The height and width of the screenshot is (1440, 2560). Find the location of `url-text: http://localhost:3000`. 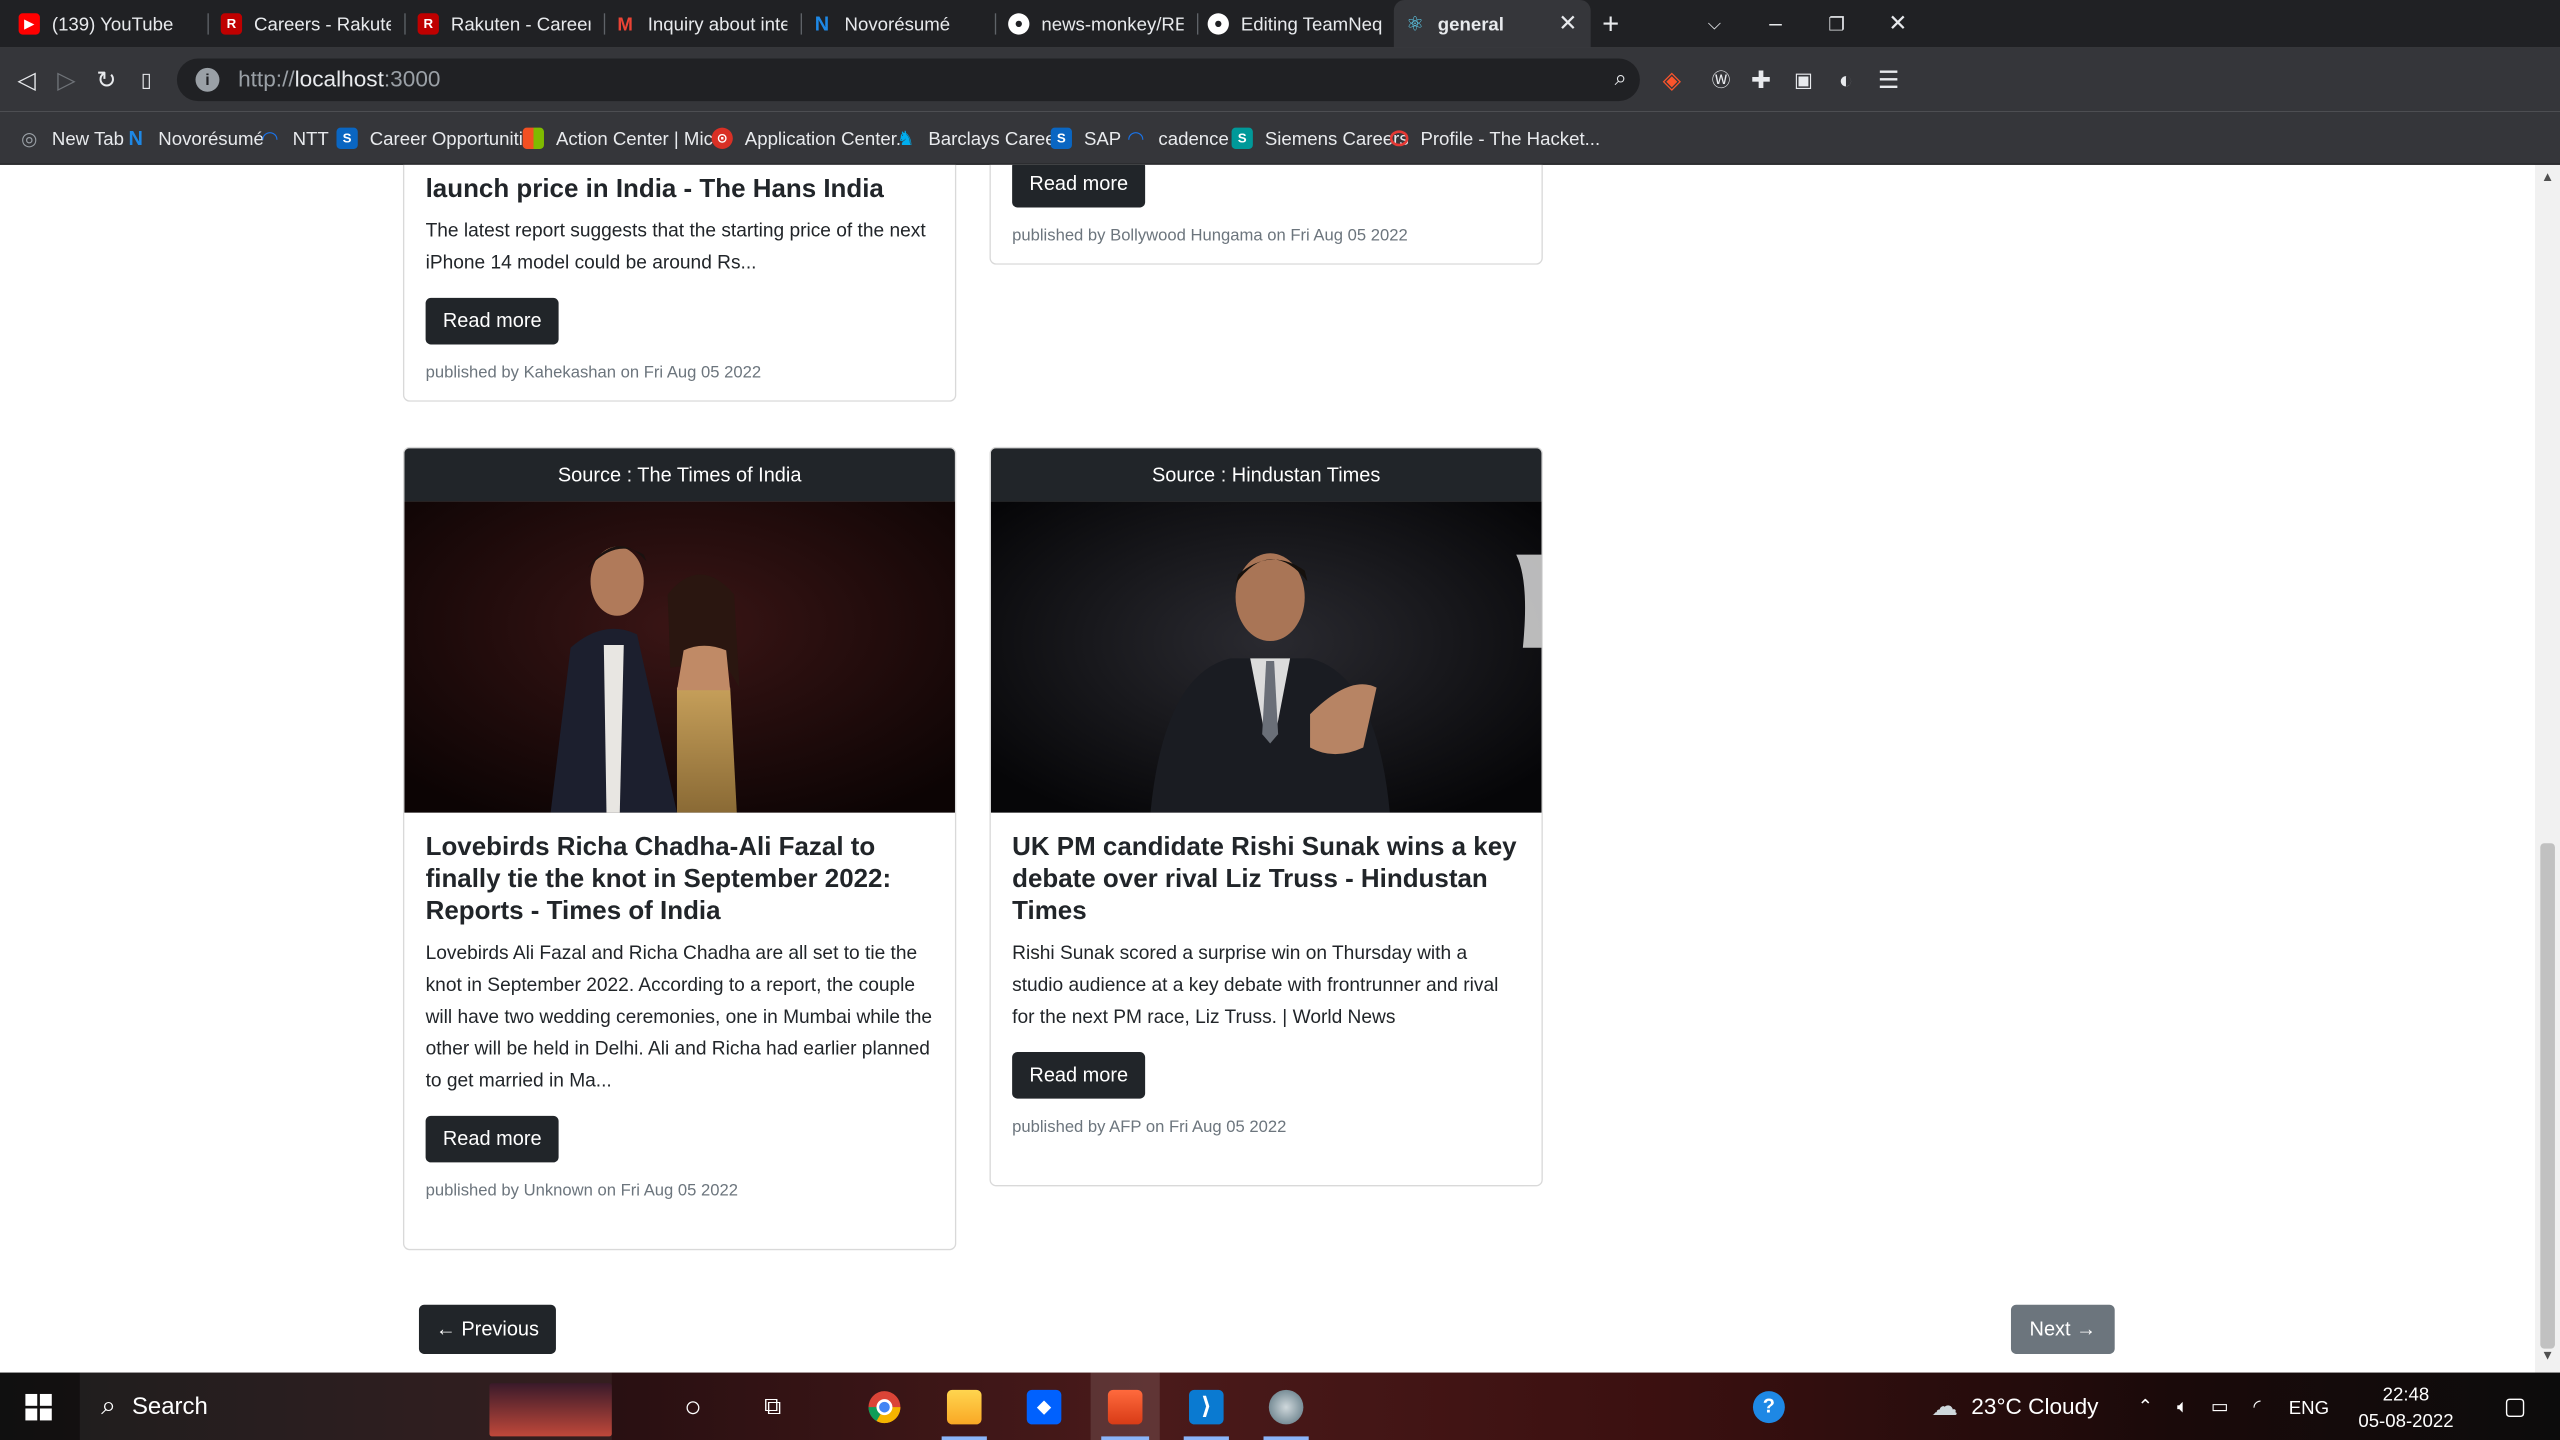

url-text: http://localhost:3000 is located at coordinates (339, 79).